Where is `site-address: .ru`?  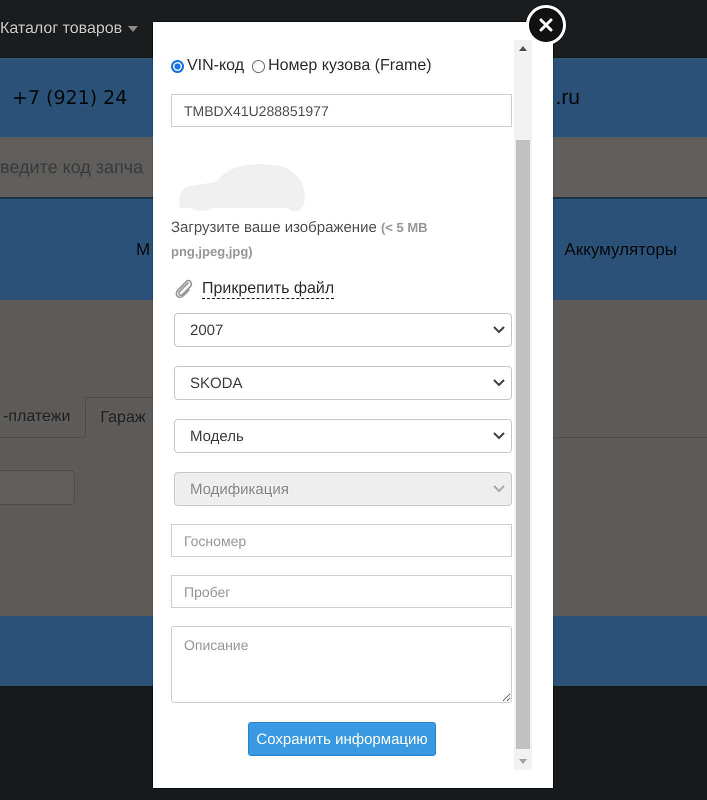 site-address: .ru is located at coordinates (567, 98).